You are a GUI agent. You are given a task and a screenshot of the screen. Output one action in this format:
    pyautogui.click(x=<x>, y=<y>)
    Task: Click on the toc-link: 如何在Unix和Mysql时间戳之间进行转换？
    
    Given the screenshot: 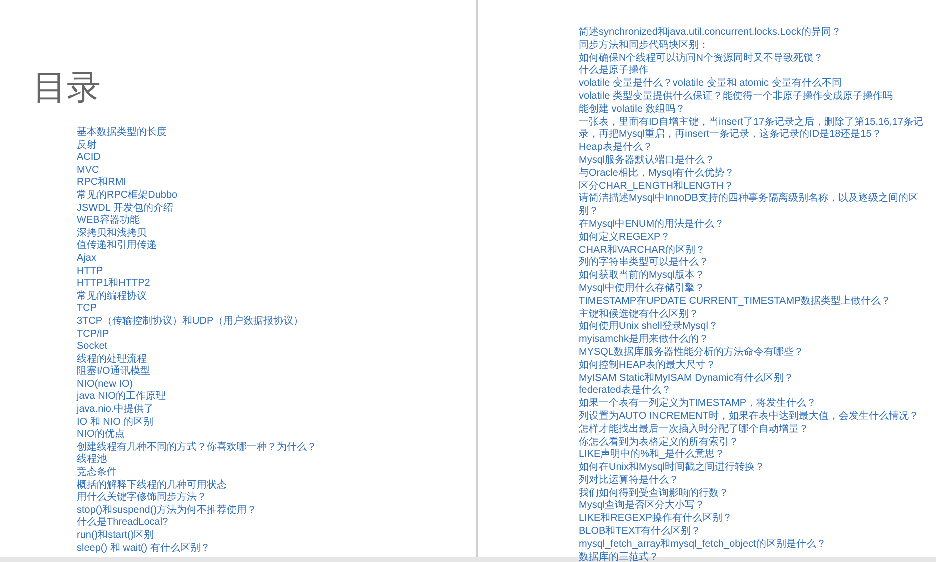 What is the action you would take?
    pyautogui.click(x=672, y=468)
    